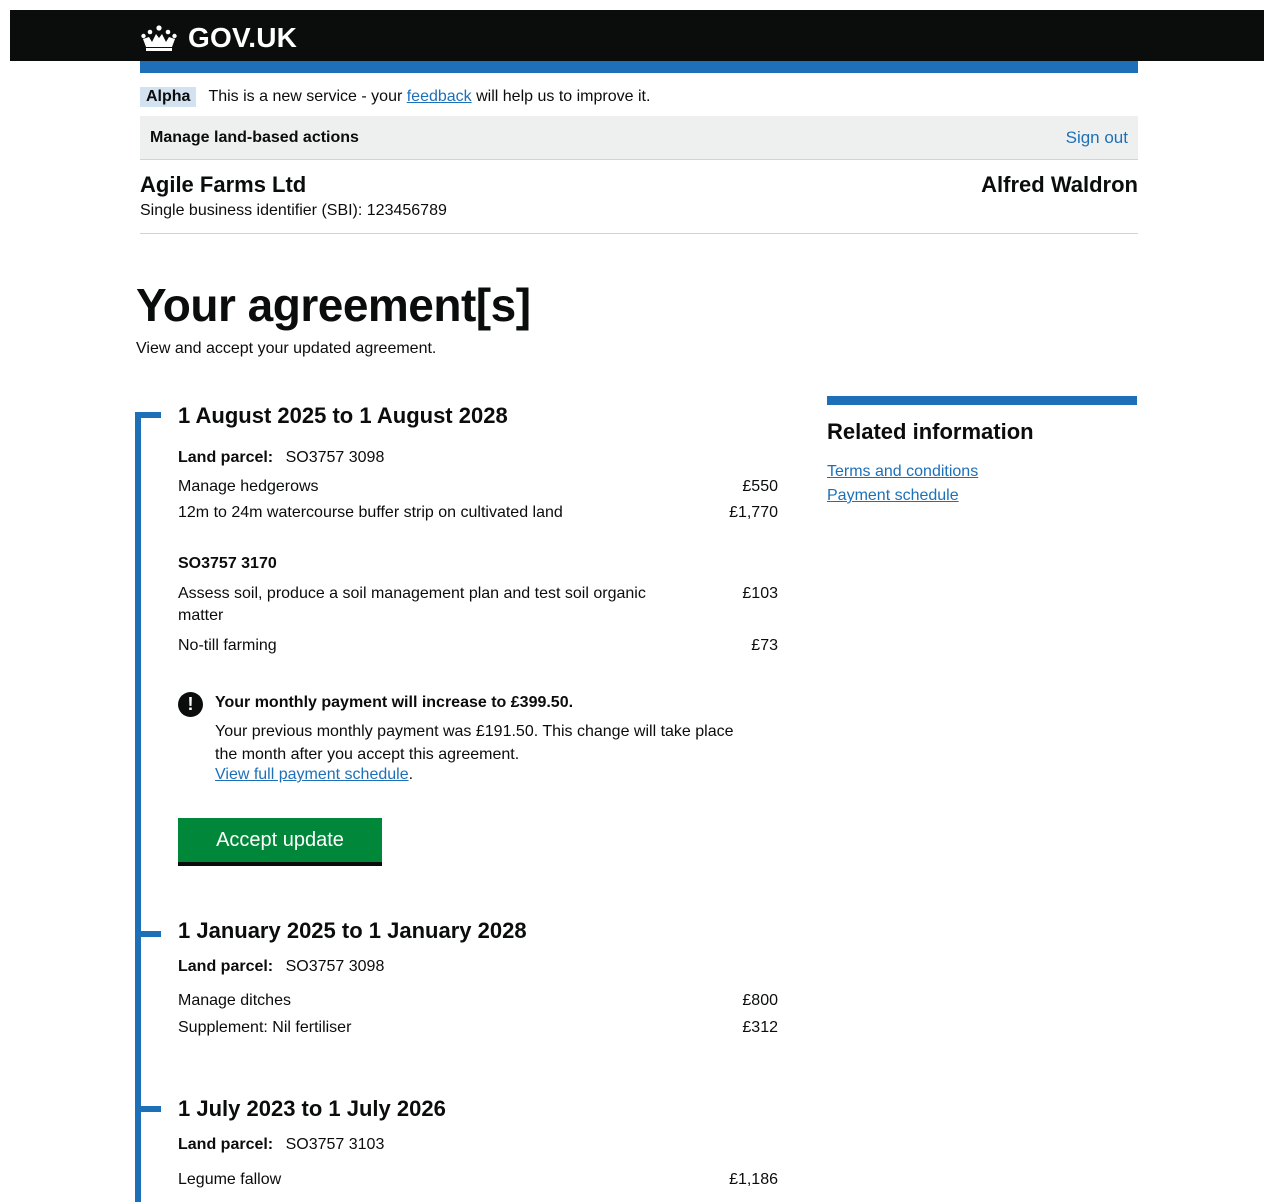 The height and width of the screenshot is (1202, 1274). I want to click on agreement-heading: 1 July 2023 to 1 July 2026, so click(312, 1108).